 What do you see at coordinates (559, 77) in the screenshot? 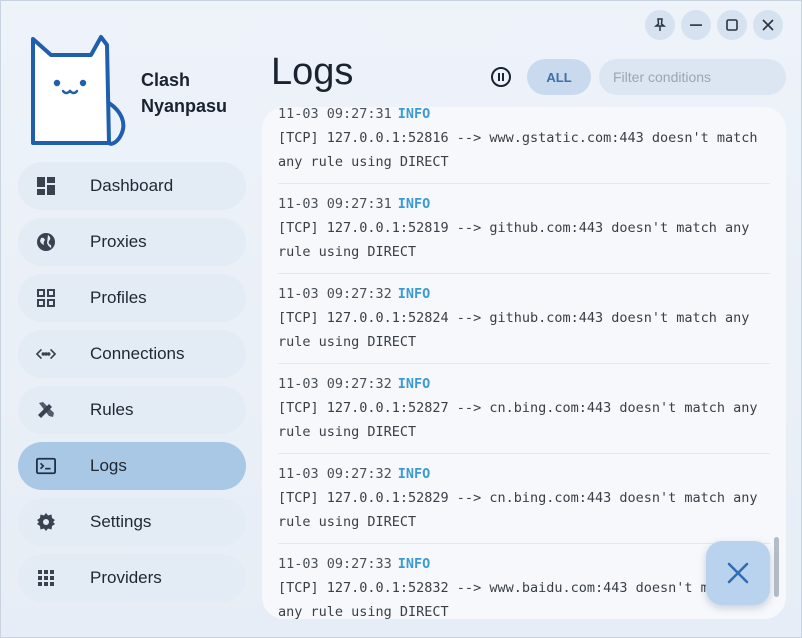
I see `log-level-button: ALL` at bounding box center [559, 77].